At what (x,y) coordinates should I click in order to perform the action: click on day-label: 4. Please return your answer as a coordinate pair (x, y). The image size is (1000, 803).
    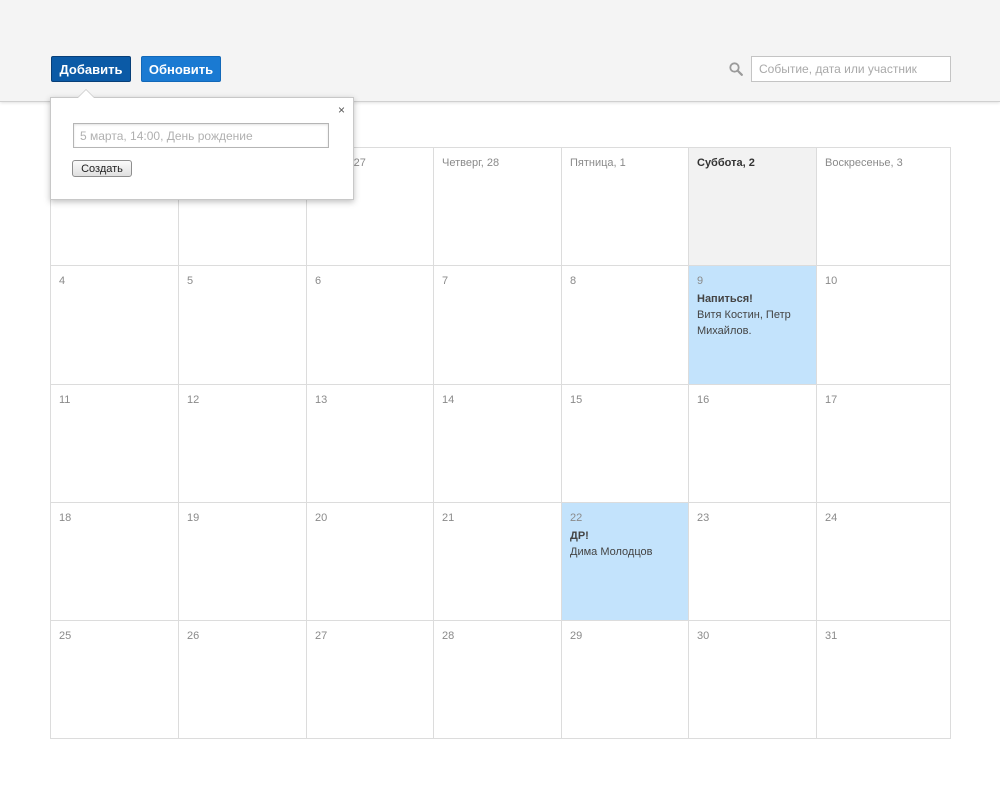
    Looking at the image, I should click on (62, 281).